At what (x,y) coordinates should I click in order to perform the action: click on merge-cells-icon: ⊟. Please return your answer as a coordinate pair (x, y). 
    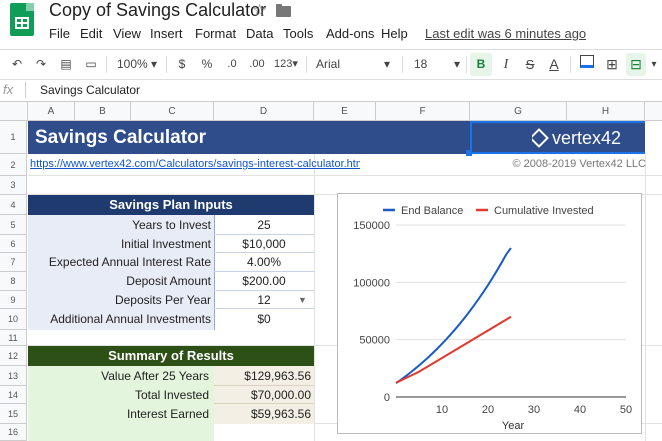
    Looking at the image, I should click on (636, 64).